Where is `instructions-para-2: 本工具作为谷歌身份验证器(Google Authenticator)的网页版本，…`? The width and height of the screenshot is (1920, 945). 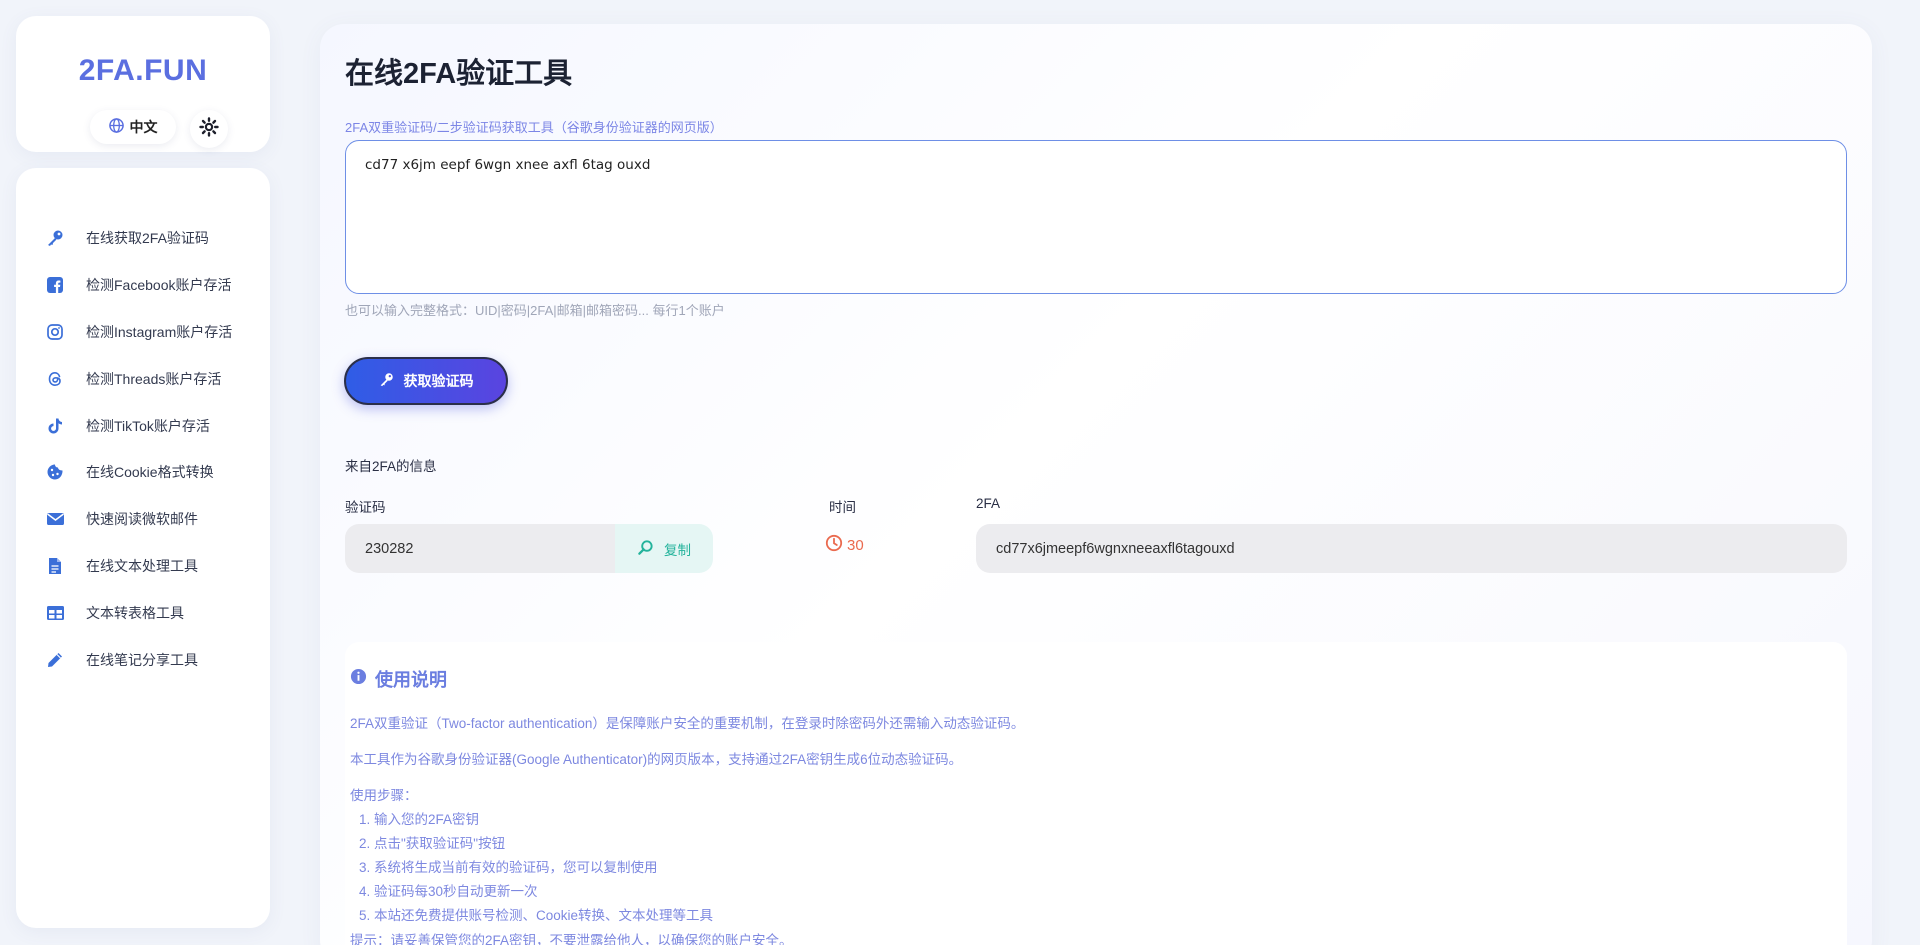 instructions-para-2: 本工具作为谷歌身份验证器(Google Authenticator)的网页版本，… is located at coordinates (656, 759).